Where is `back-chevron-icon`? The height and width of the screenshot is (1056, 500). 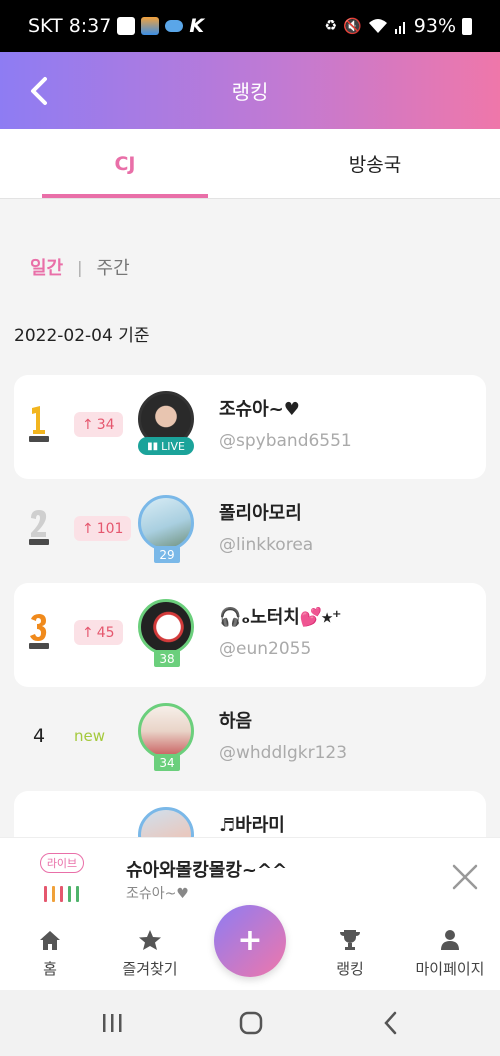 back-chevron-icon is located at coordinates (390, 1023).